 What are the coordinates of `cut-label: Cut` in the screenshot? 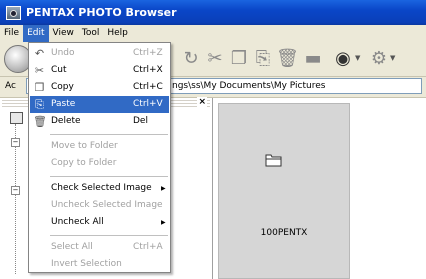 It's located at (59, 70).